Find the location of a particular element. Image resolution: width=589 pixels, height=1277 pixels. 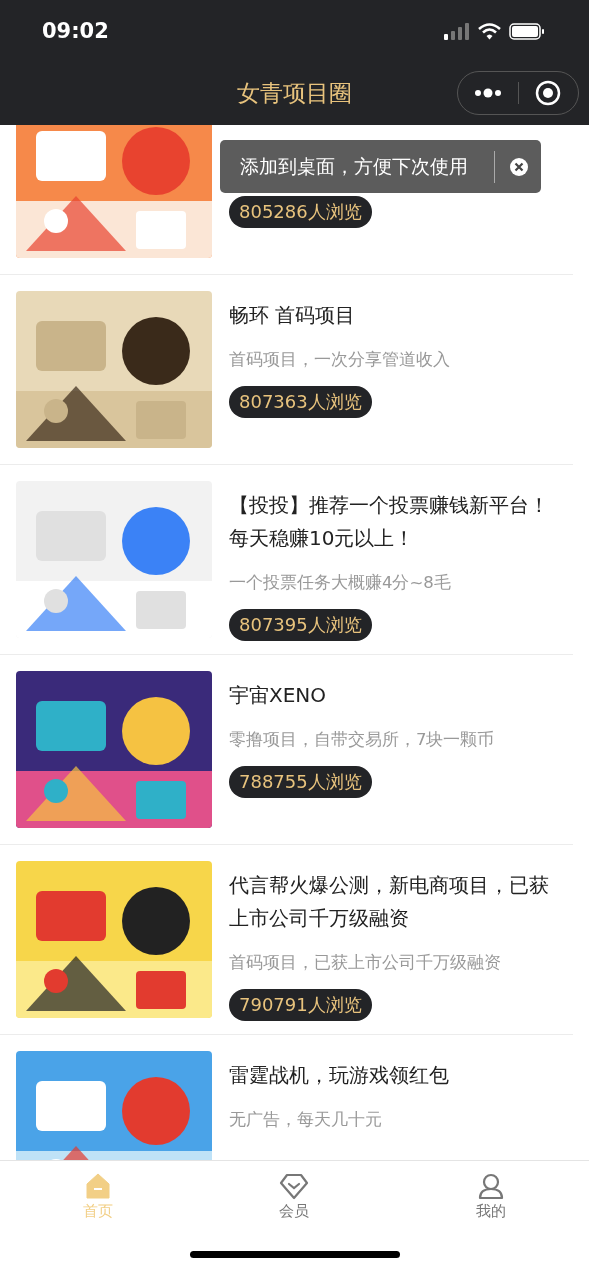

tab: 我的 is located at coordinates (490, 1196).